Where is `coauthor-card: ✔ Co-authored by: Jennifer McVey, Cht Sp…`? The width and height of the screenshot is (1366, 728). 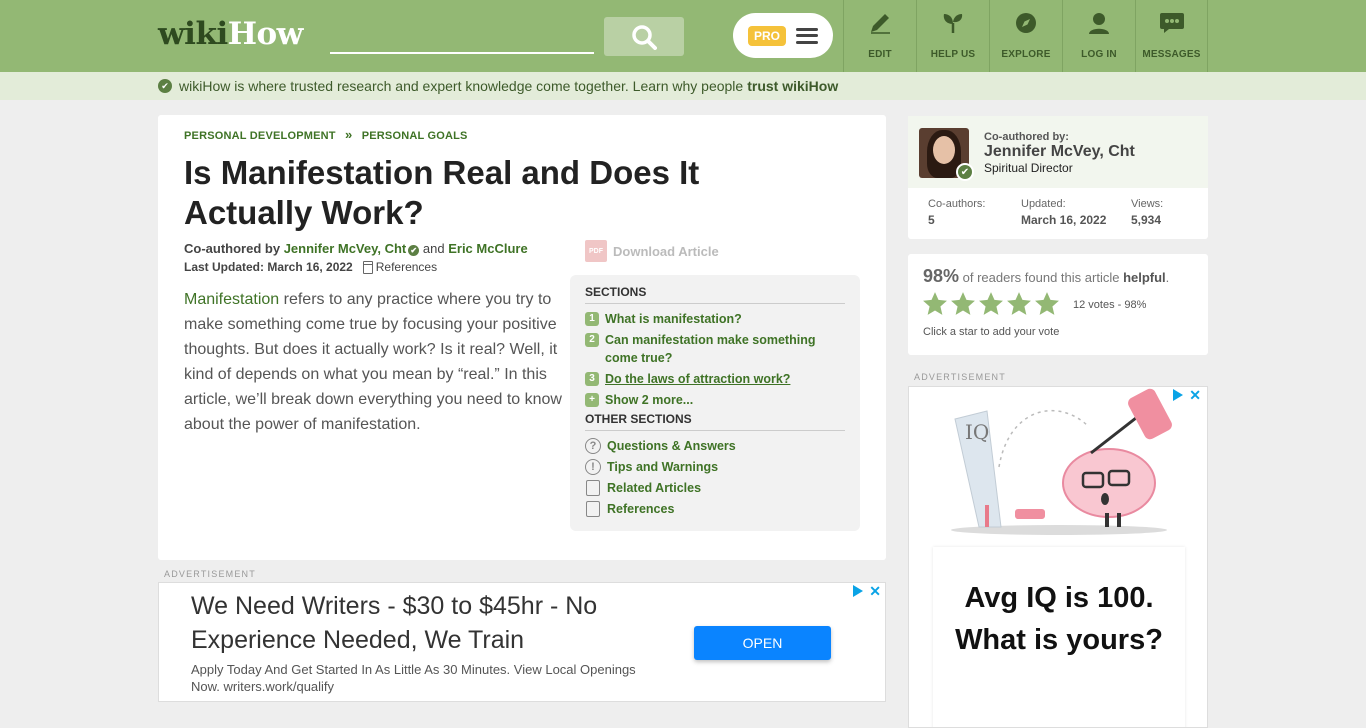
coauthor-card: ✔ Co-authored by: Jennifer McVey, Cht Sp… is located at coordinates (1058, 177).